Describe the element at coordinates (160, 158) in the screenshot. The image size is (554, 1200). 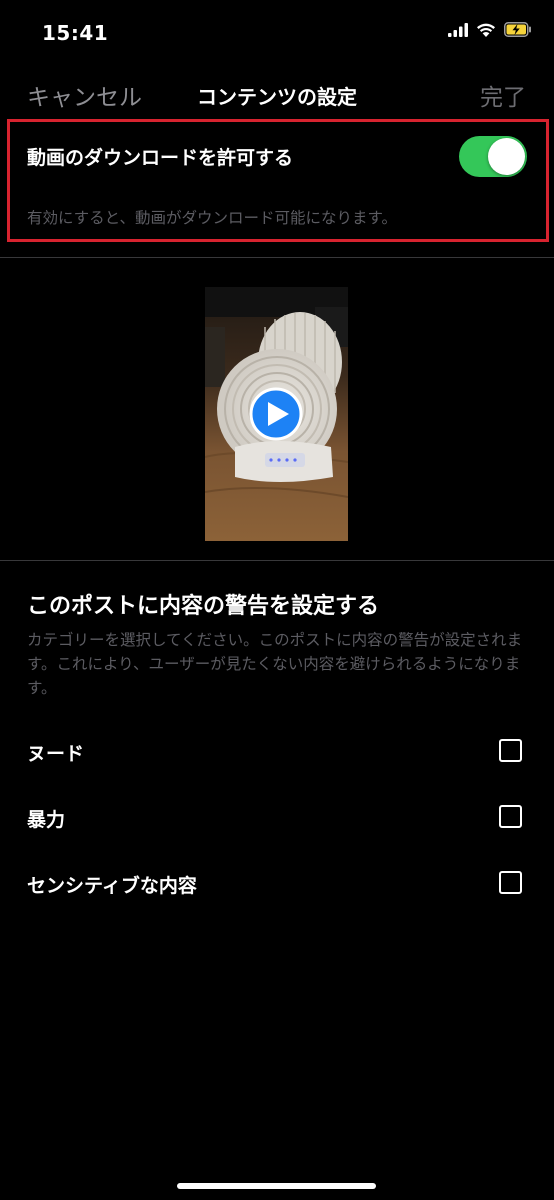
I see `allow-download-label: 動画のダウンロードを許可する` at that location.